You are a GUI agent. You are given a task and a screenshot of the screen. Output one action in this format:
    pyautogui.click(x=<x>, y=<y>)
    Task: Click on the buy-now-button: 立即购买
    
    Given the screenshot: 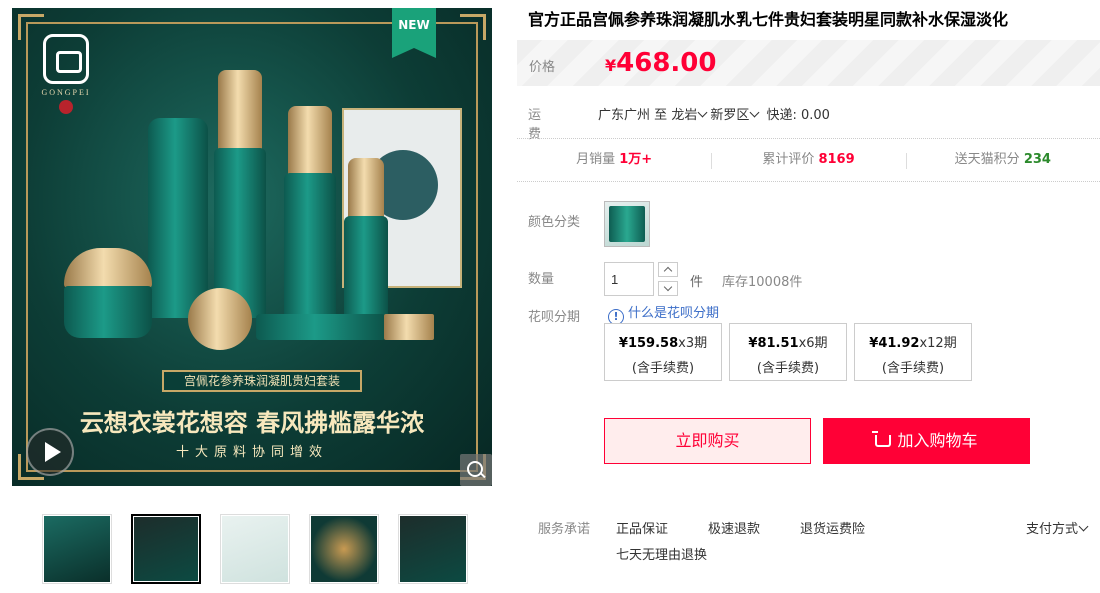 What is the action you would take?
    pyautogui.click(x=707, y=441)
    